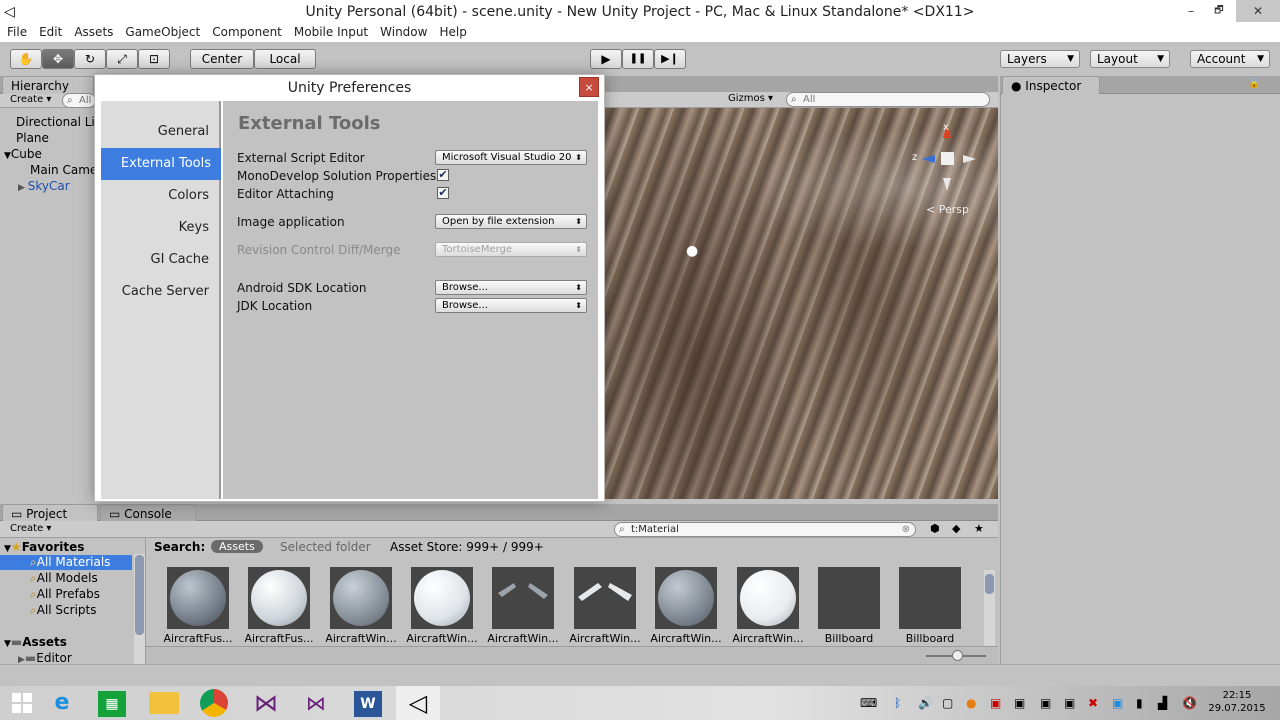 The height and width of the screenshot is (720, 1280). I want to click on grid-scrollbar, so click(989, 608).